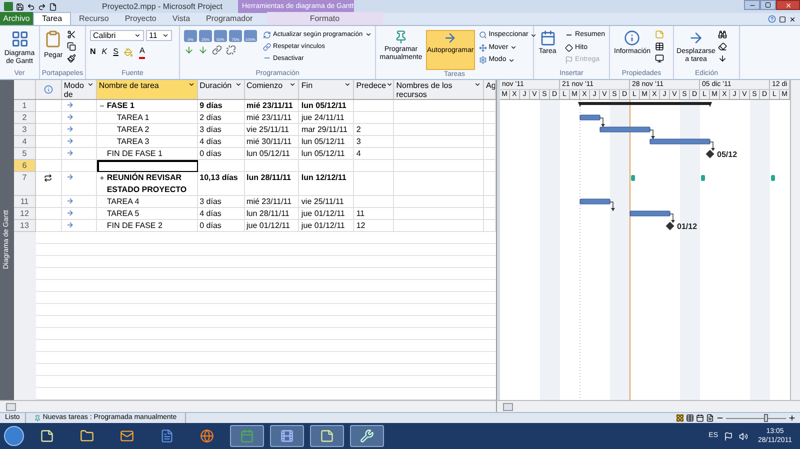 This screenshot has width=800, height=449. What do you see at coordinates (20, 6) in the screenshot?
I see `save-icon` at bounding box center [20, 6].